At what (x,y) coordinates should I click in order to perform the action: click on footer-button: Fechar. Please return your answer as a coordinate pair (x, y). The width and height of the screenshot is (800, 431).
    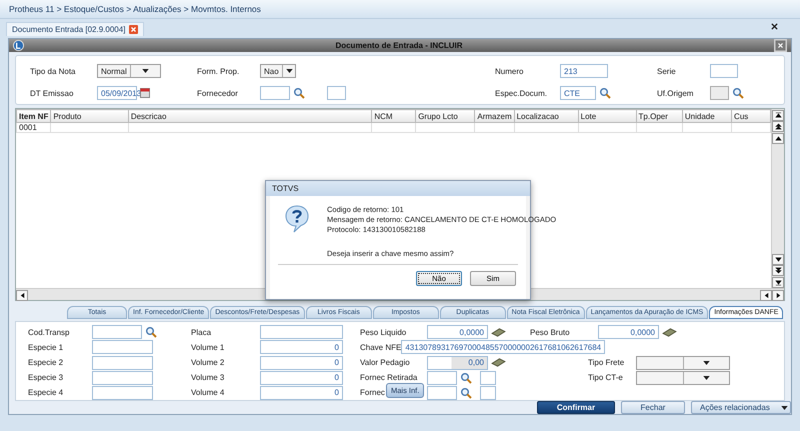
    Looking at the image, I should click on (653, 407).